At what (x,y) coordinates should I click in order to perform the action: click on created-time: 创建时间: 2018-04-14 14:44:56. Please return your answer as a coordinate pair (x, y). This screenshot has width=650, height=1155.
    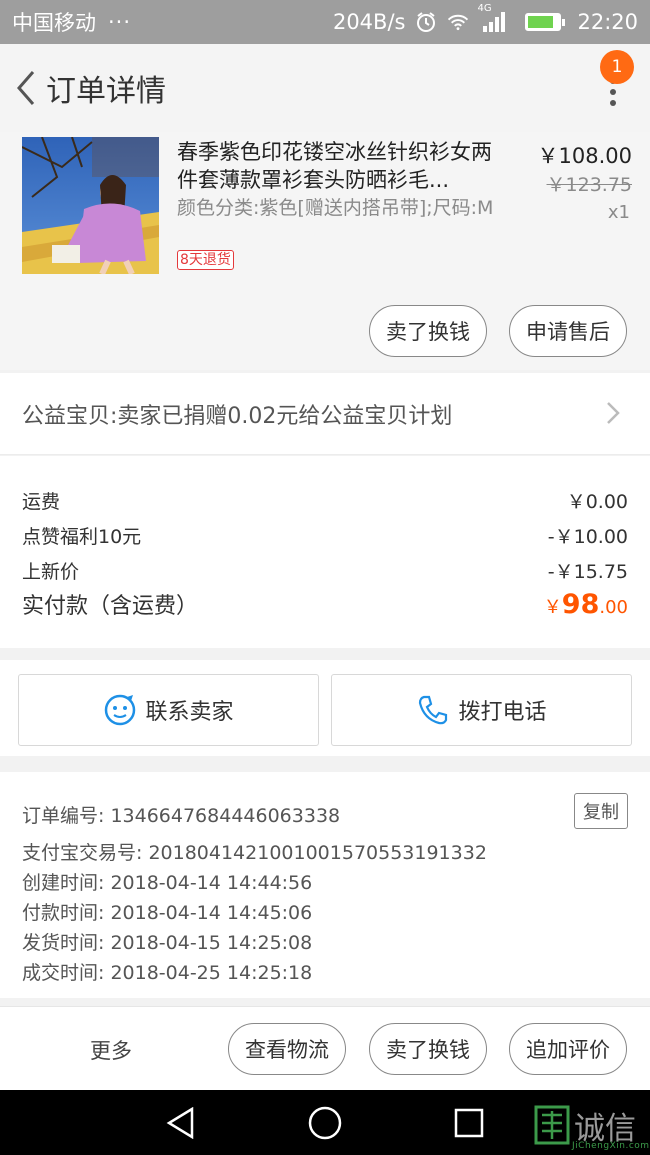
    Looking at the image, I should click on (167, 883).